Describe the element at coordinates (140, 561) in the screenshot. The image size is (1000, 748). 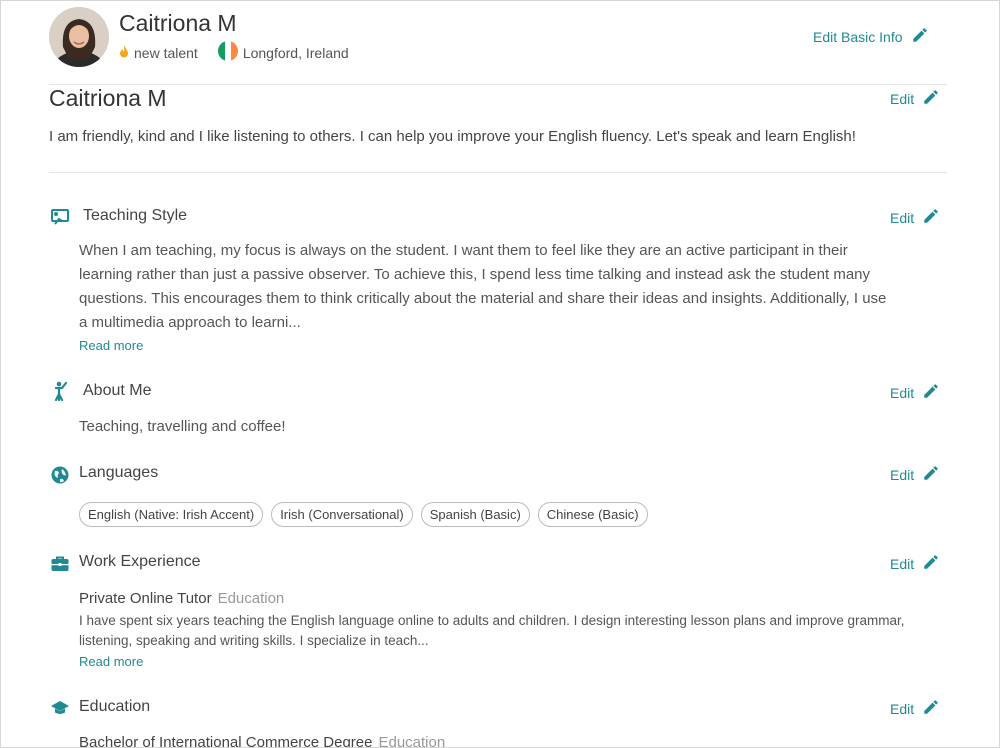
I see `work-experience-title: Work Experience` at that location.